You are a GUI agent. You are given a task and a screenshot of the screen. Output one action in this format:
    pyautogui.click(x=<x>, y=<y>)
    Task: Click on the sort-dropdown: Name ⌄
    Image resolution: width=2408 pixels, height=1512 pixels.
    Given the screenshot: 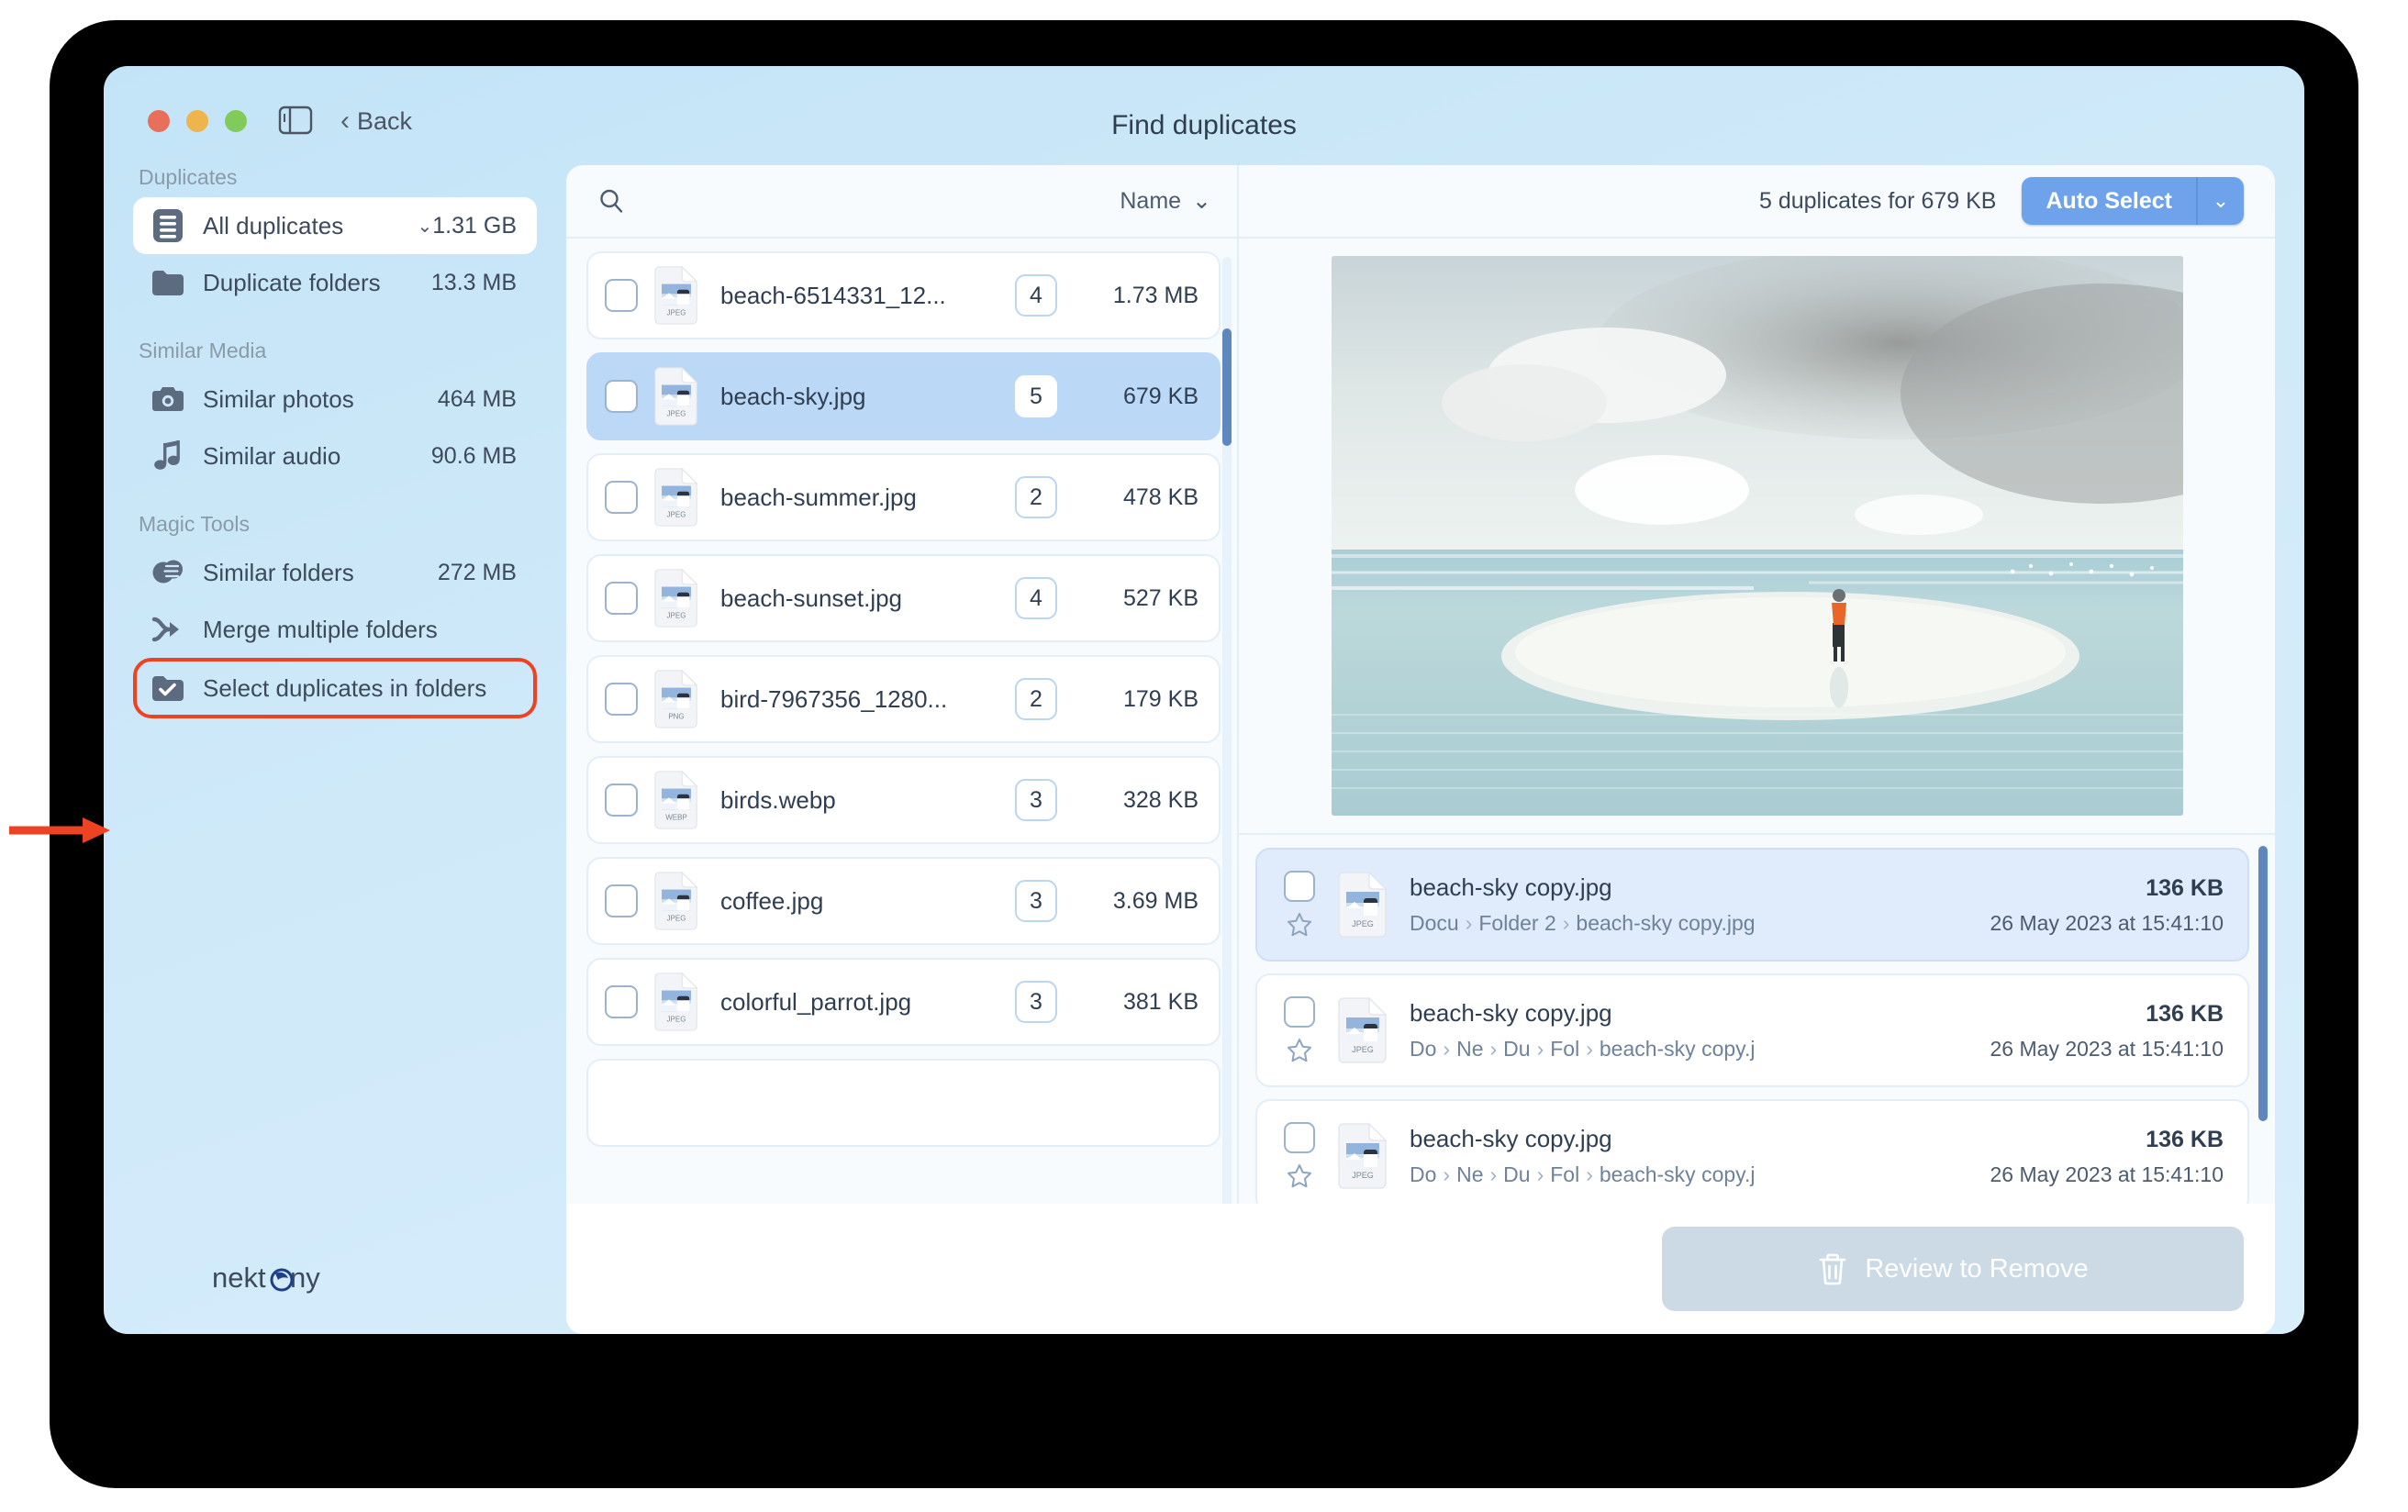 What is the action you would take?
    pyautogui.click(x=1165, y=201)
    